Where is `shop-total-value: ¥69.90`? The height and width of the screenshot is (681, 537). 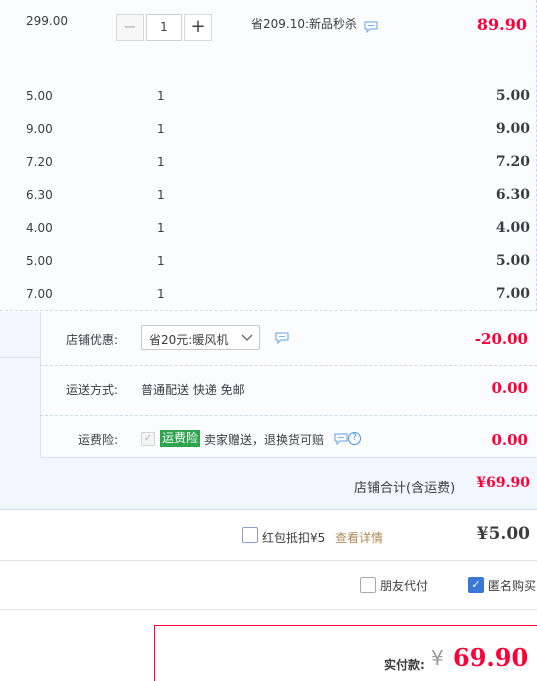
shop-total-value: ¥69.90 is located at coordinates (503, 483).